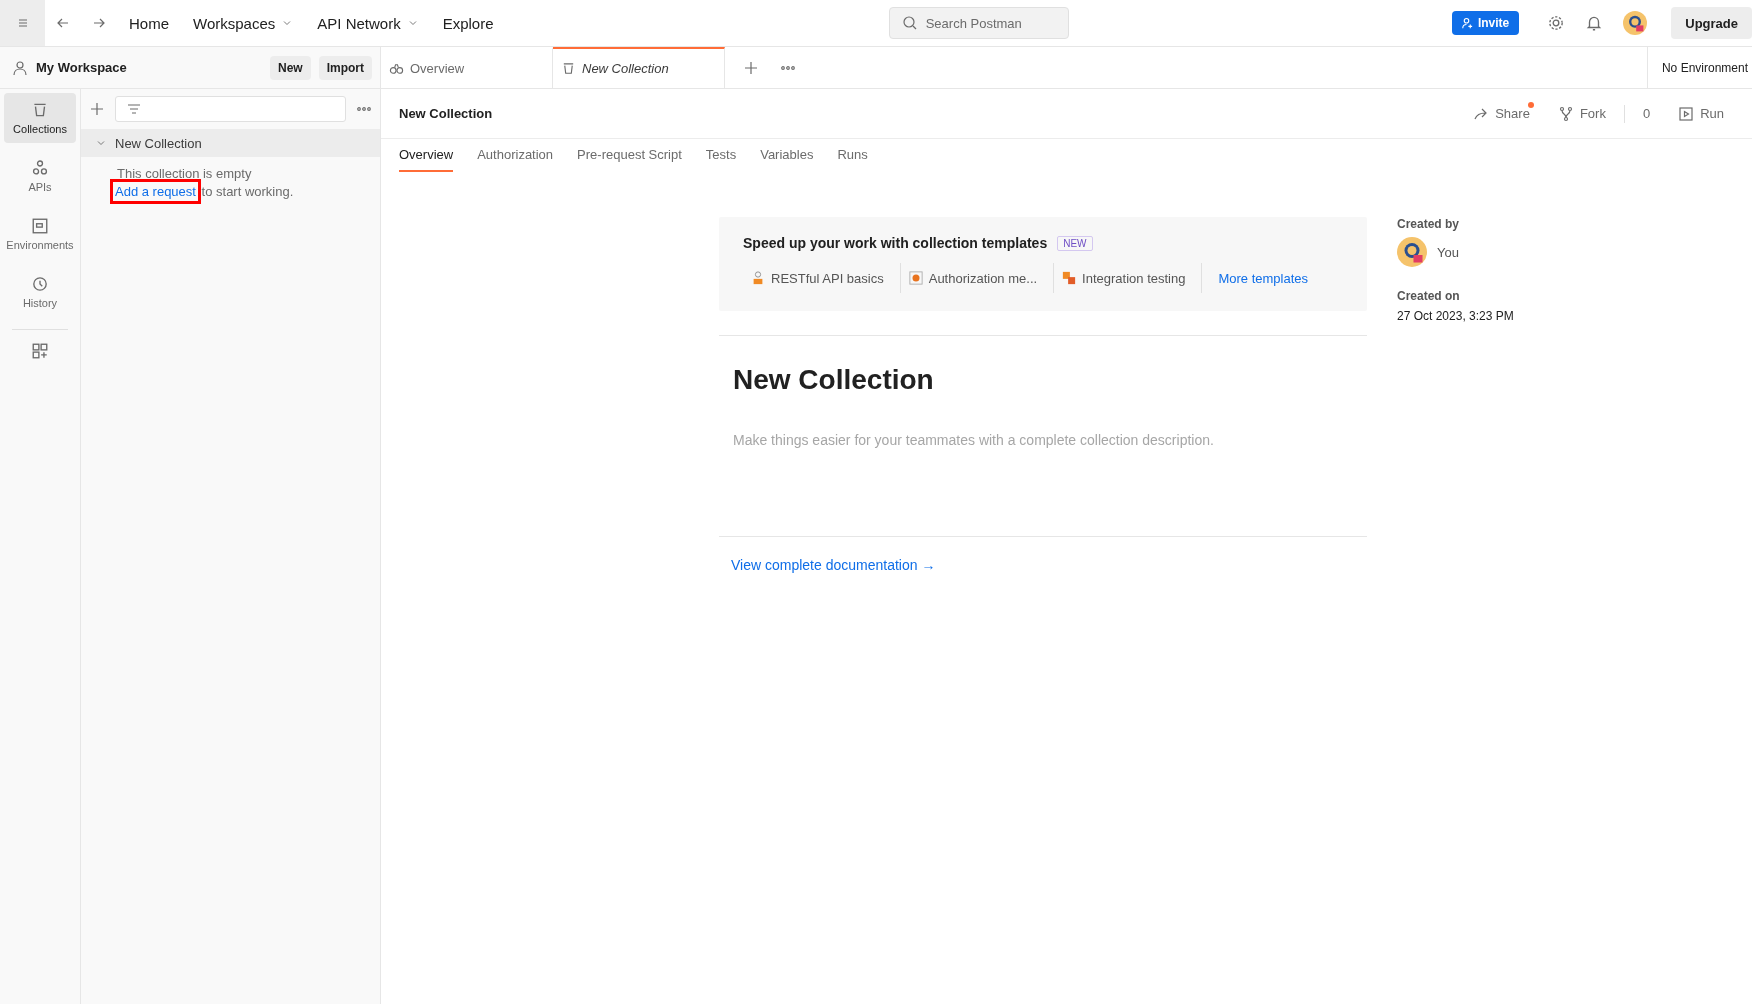  Describe the element at coordinates (1069, 278) in the screenshot. I see `puzzle-icon` at that location.